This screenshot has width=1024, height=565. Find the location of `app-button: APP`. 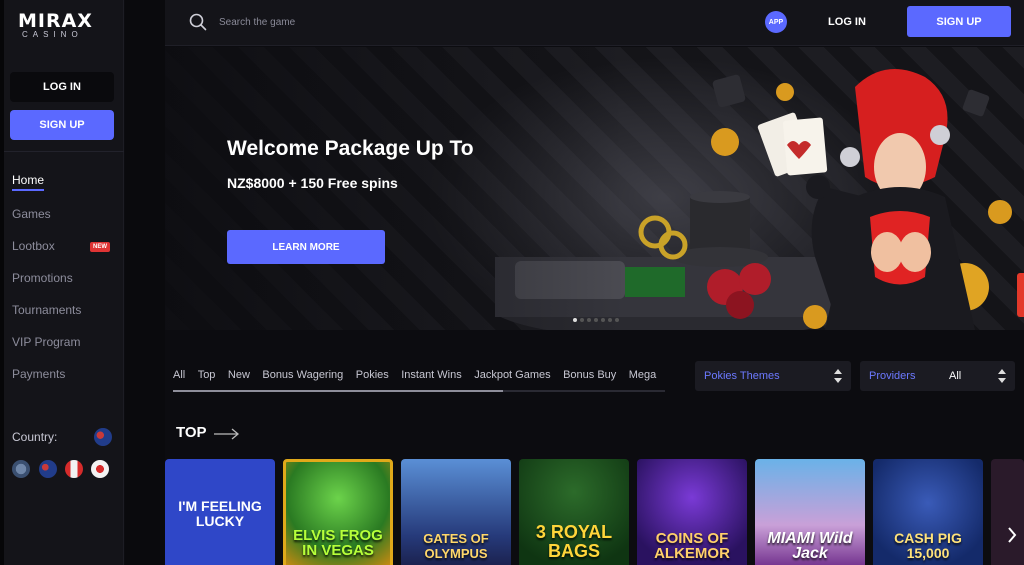

app-button: APP is located at coordinates (776, 22).